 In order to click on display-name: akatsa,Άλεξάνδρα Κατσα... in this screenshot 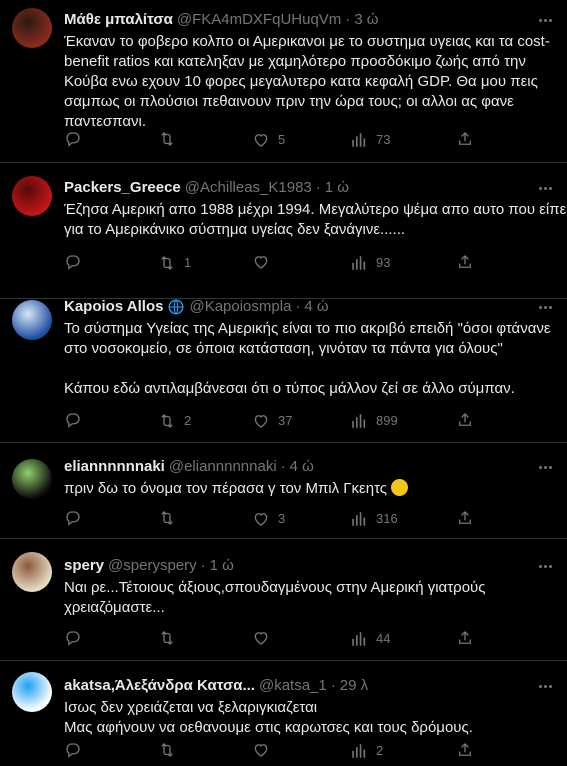, I will do `click(159, 686)`.